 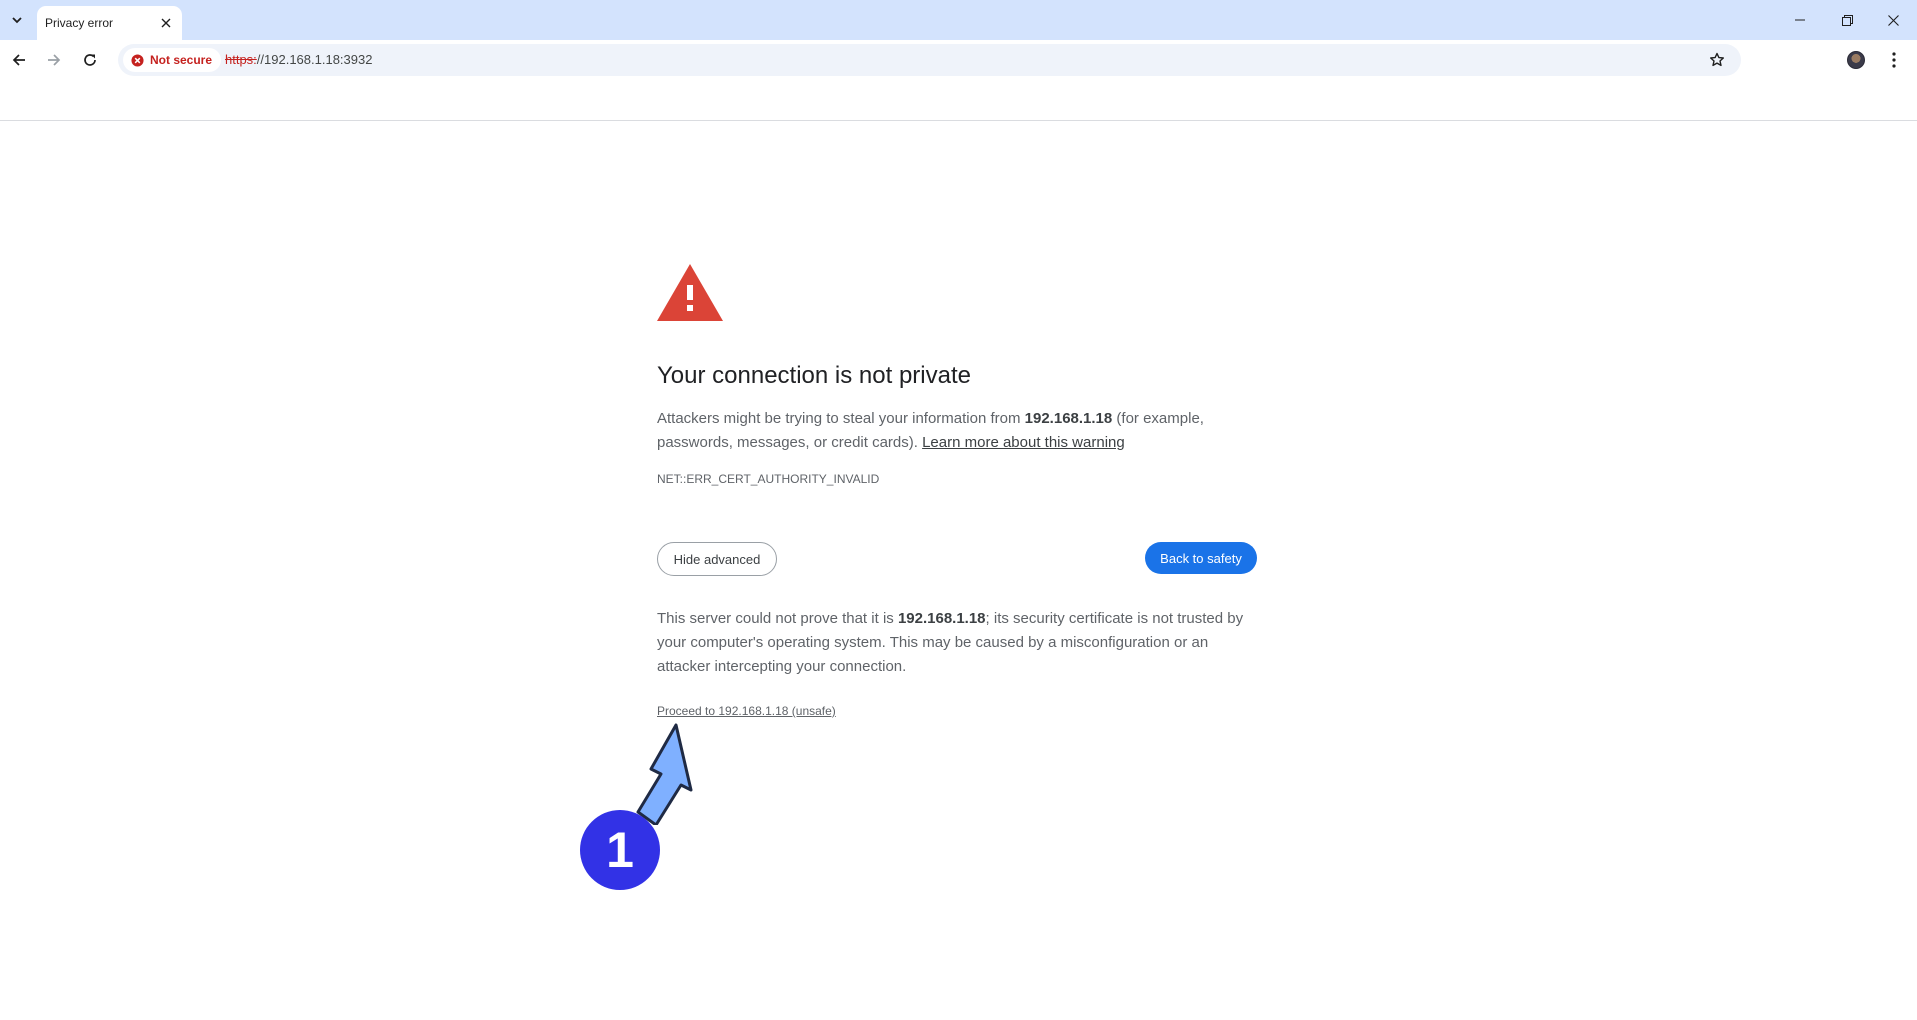 I want to click on toolbar-divider, so click(x=958, y=120).